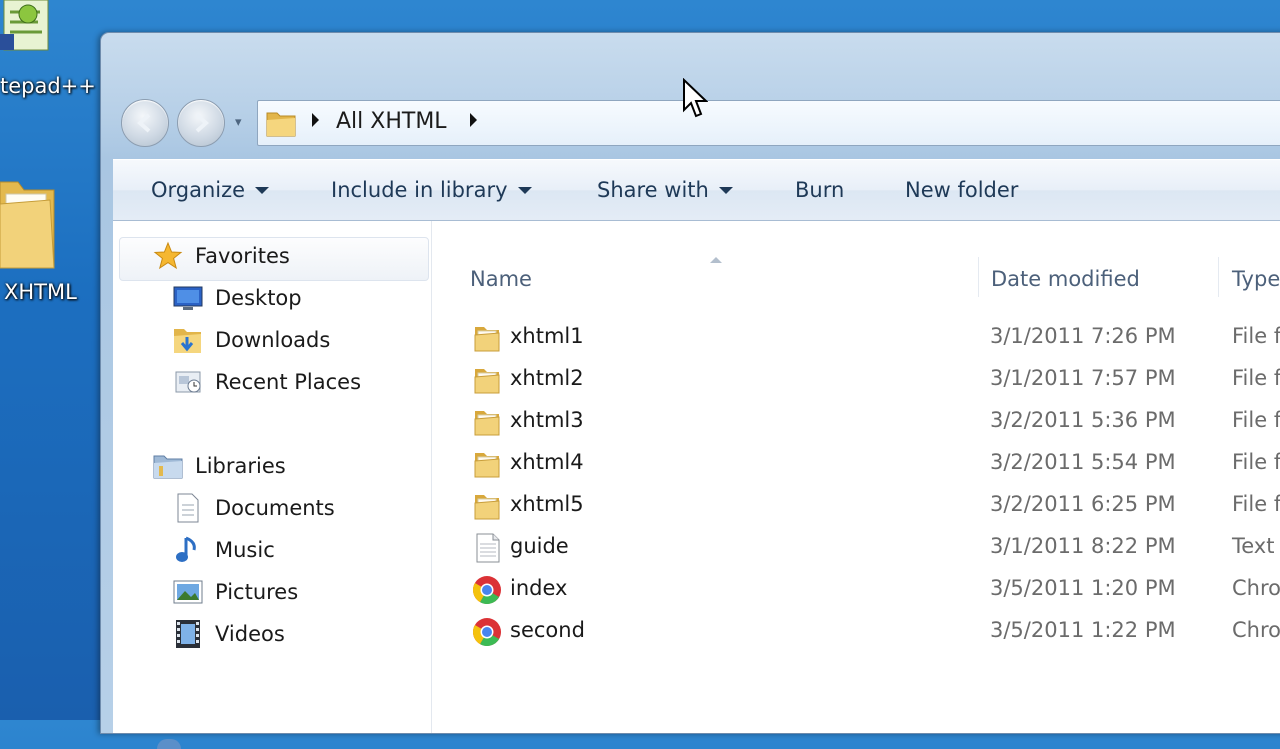  I want to click on desktop-icon-xhtml-folder, so click(30, 224).